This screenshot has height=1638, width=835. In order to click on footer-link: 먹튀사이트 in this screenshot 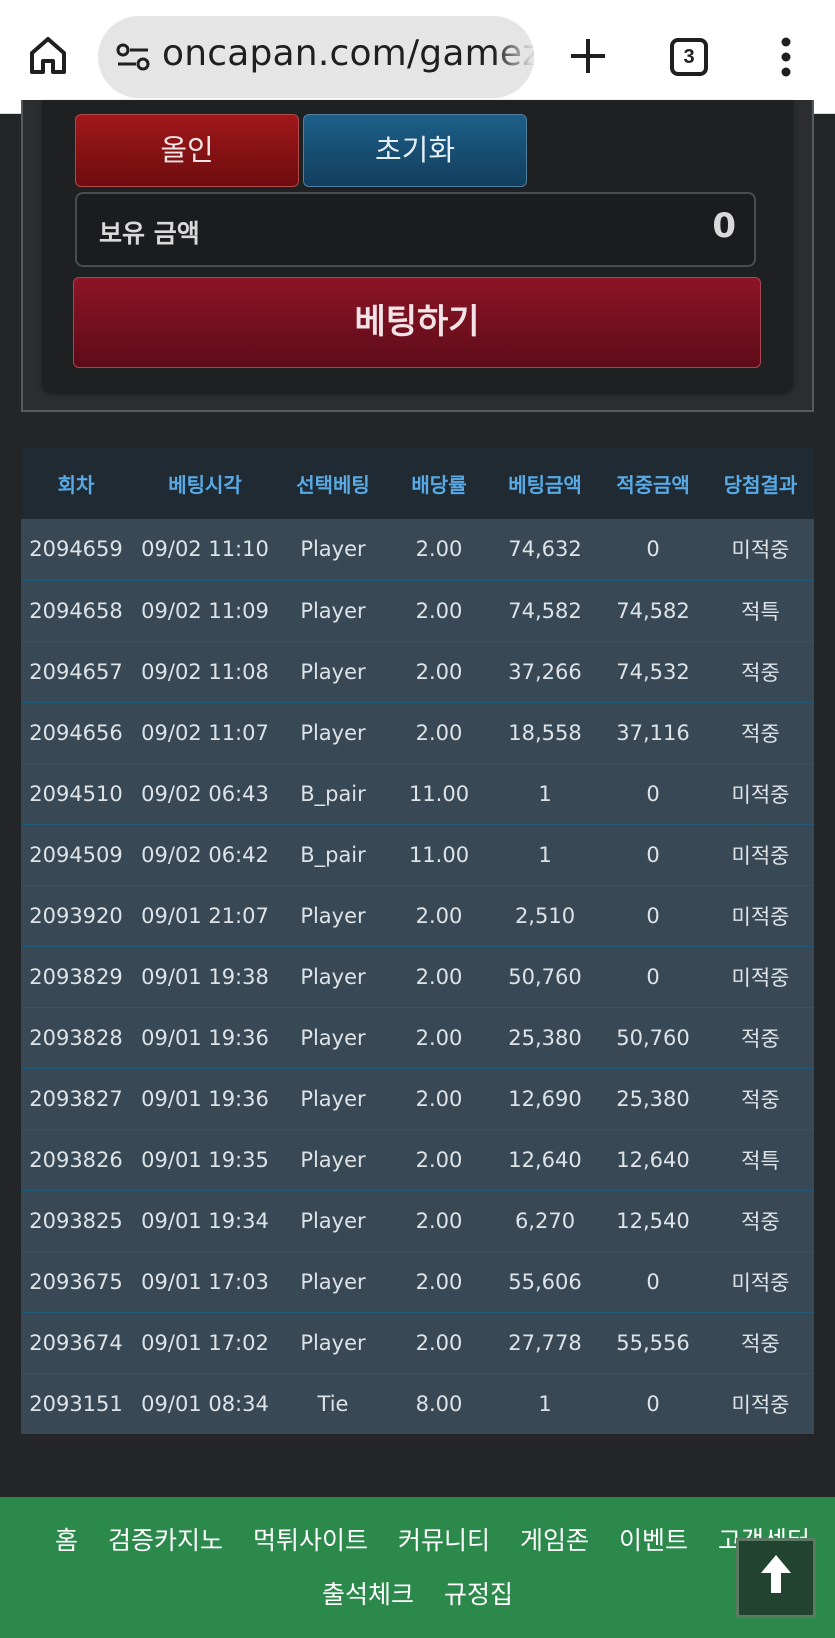, I will do `click(310, 1539)`.